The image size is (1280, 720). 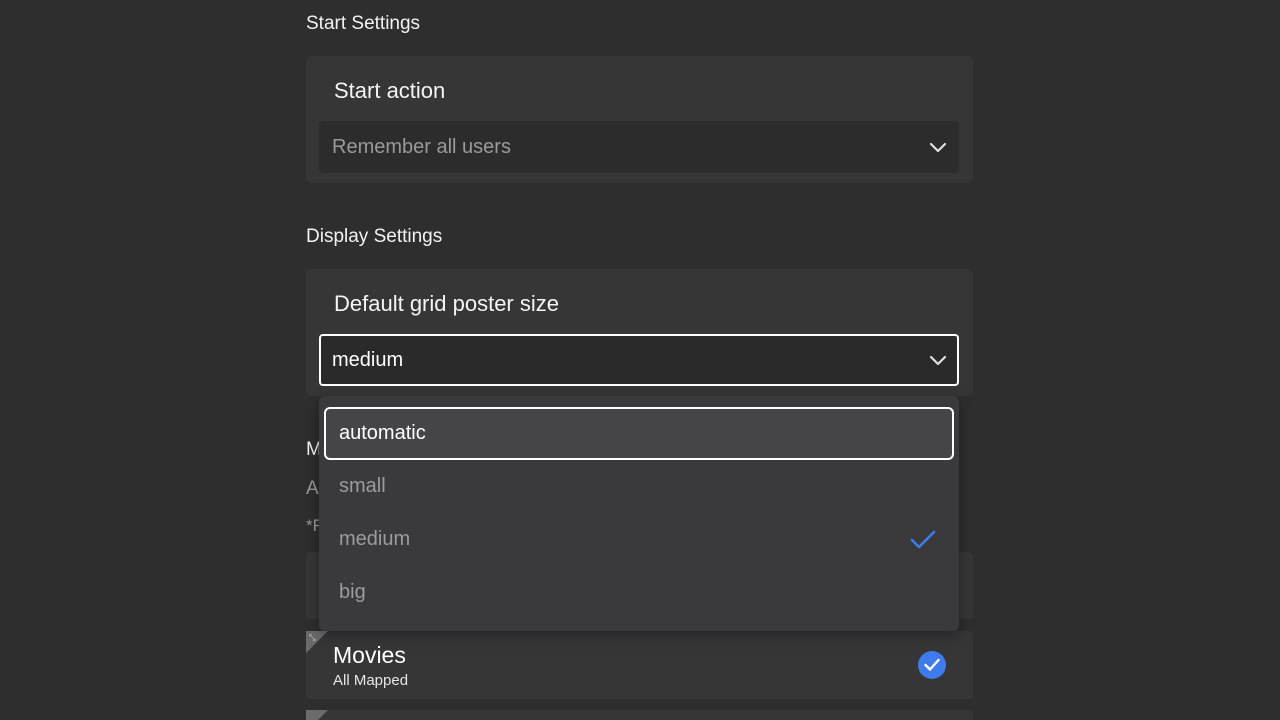 I want to click on option-label: small, so click(x=362, y=486).